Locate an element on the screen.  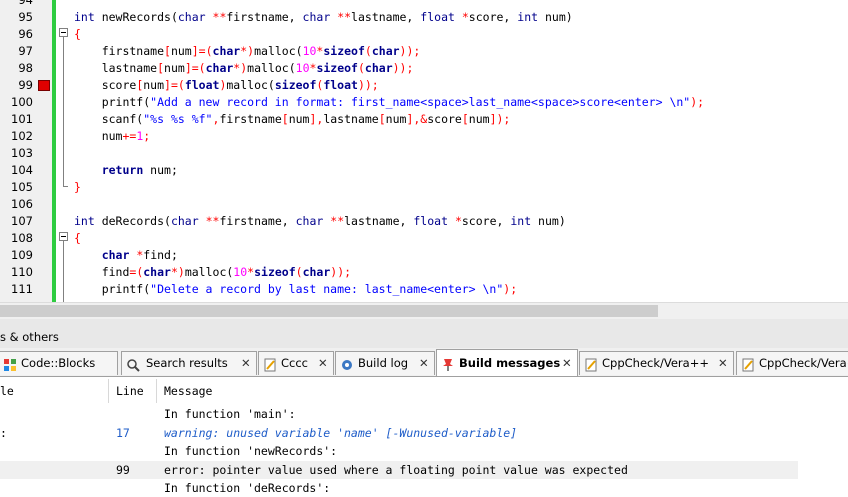
code-token: =( is located at coordinates (136, 272).